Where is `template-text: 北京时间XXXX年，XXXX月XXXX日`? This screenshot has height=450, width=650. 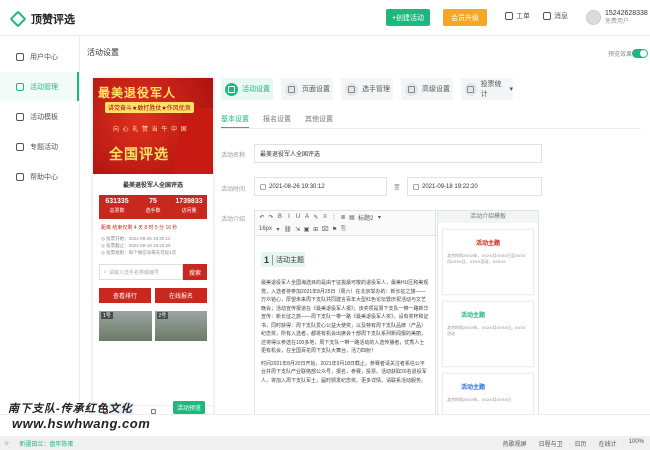 template-text: 北京时间XXXX年，XXXX月XXXX日 is located at coordinates (479, 399).